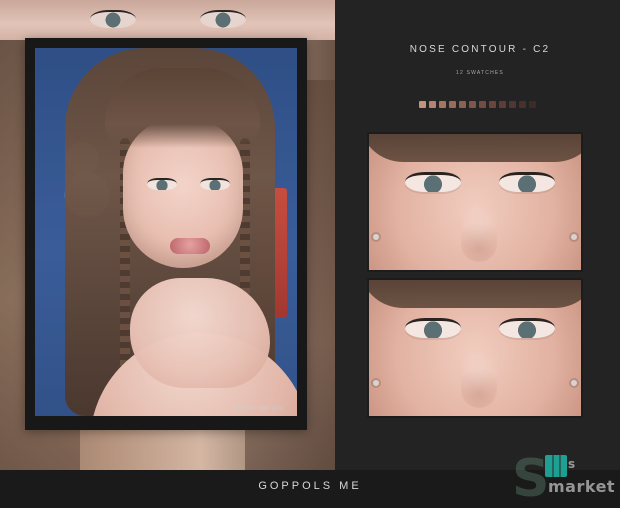  Describe the element at coordinates (113, 19) in the screenshot. I see `top-left-eye` at that location.